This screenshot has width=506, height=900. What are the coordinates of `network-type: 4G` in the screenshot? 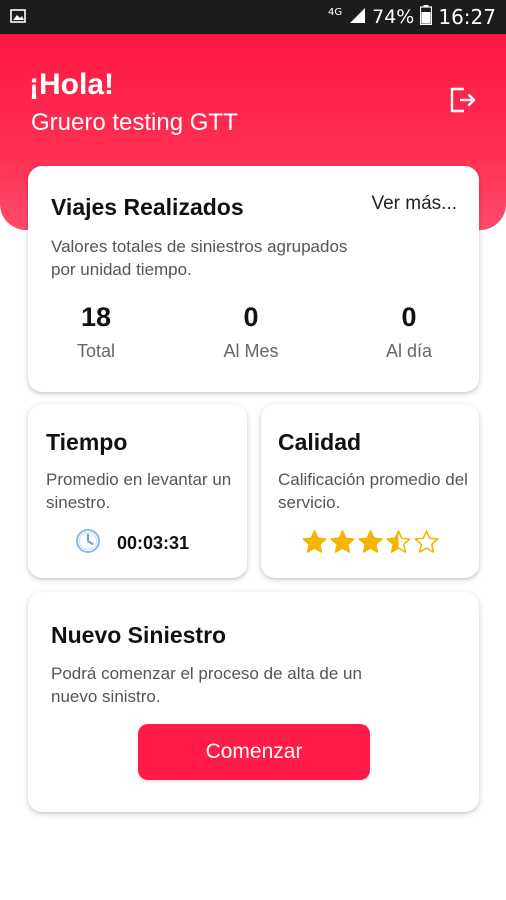 It's located at (335, 12).